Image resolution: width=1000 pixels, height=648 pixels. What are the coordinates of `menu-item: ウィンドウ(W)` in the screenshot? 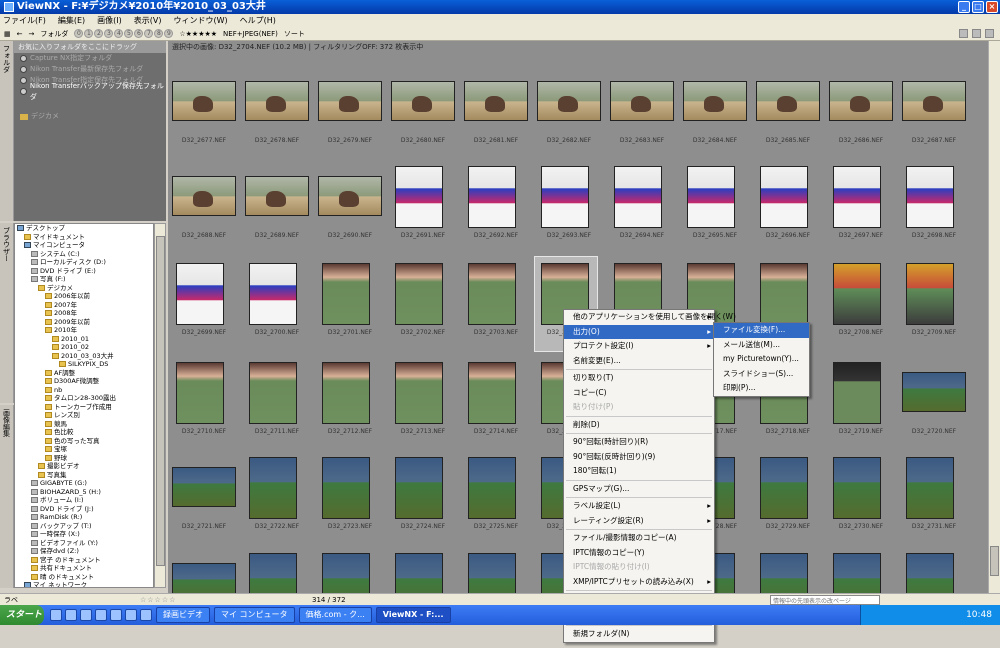 It's located at (200, 20).